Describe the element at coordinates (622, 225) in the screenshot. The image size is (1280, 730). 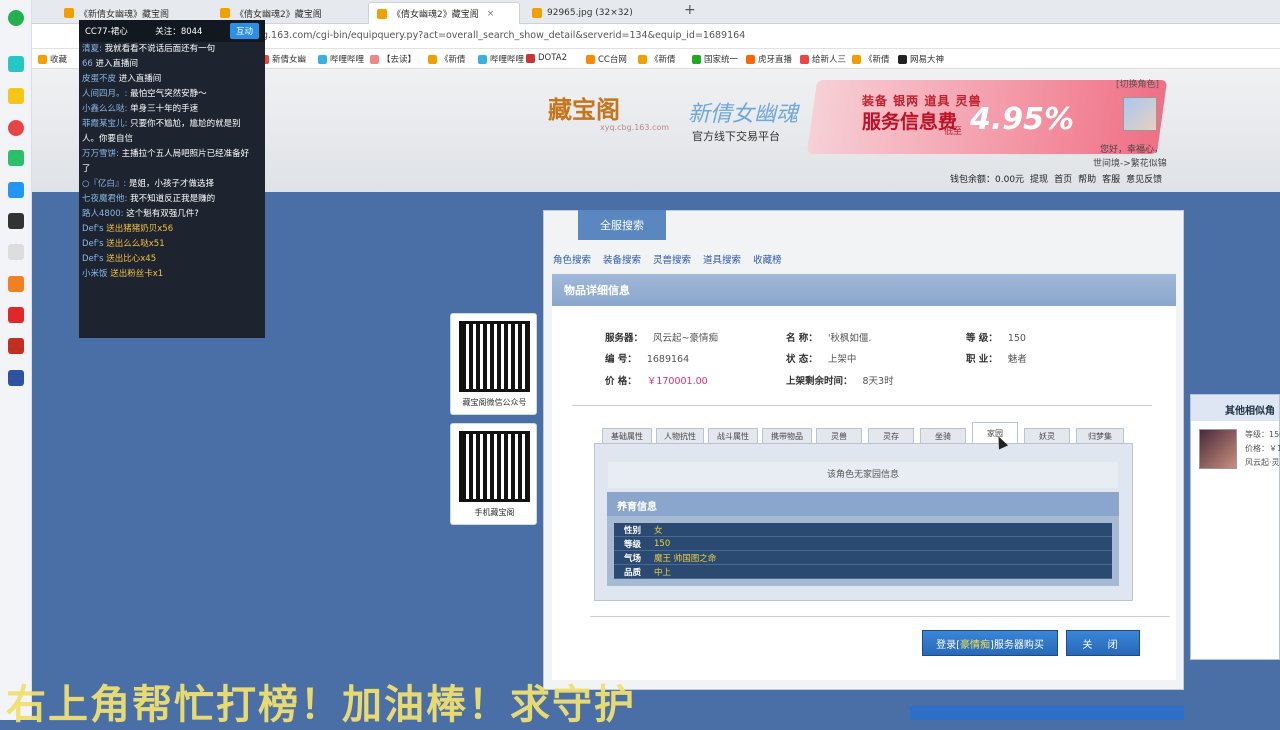
I see `tab-all-server-search: 全服搜索` at that location.